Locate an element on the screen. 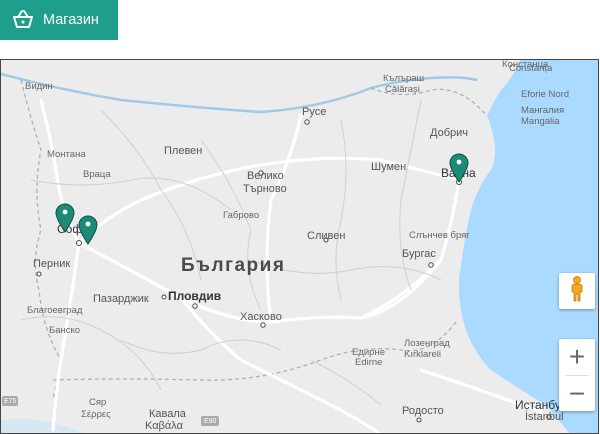 The height and width of the screenshot is (434, 600). city-label-serres: Σέρρες is located at coordinates (96, 414).